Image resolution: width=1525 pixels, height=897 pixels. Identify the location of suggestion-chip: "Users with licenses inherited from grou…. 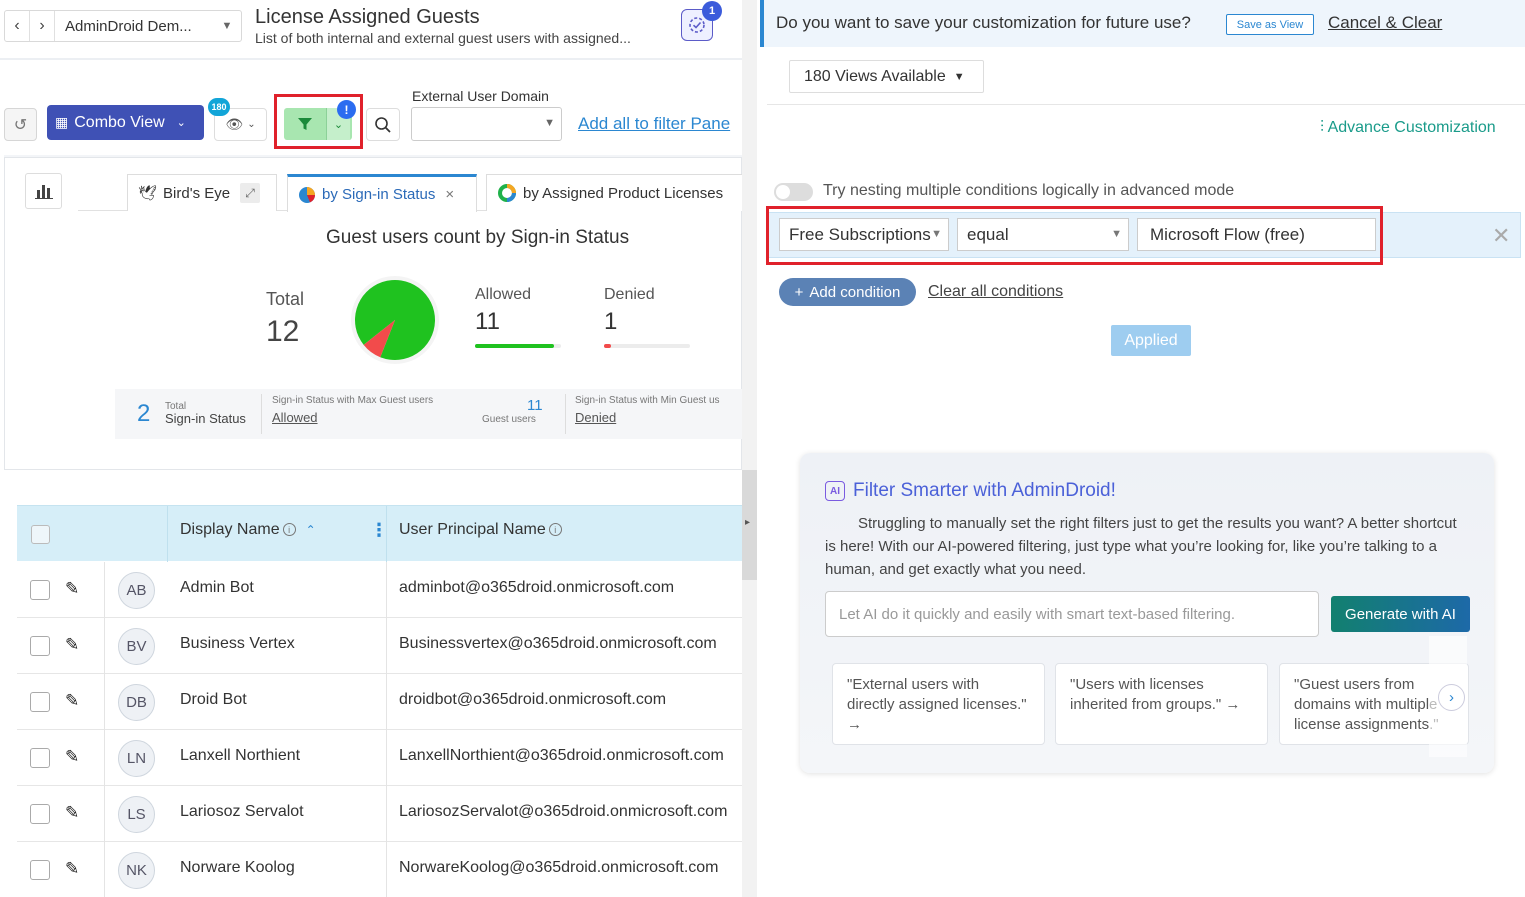
(1161, 704).